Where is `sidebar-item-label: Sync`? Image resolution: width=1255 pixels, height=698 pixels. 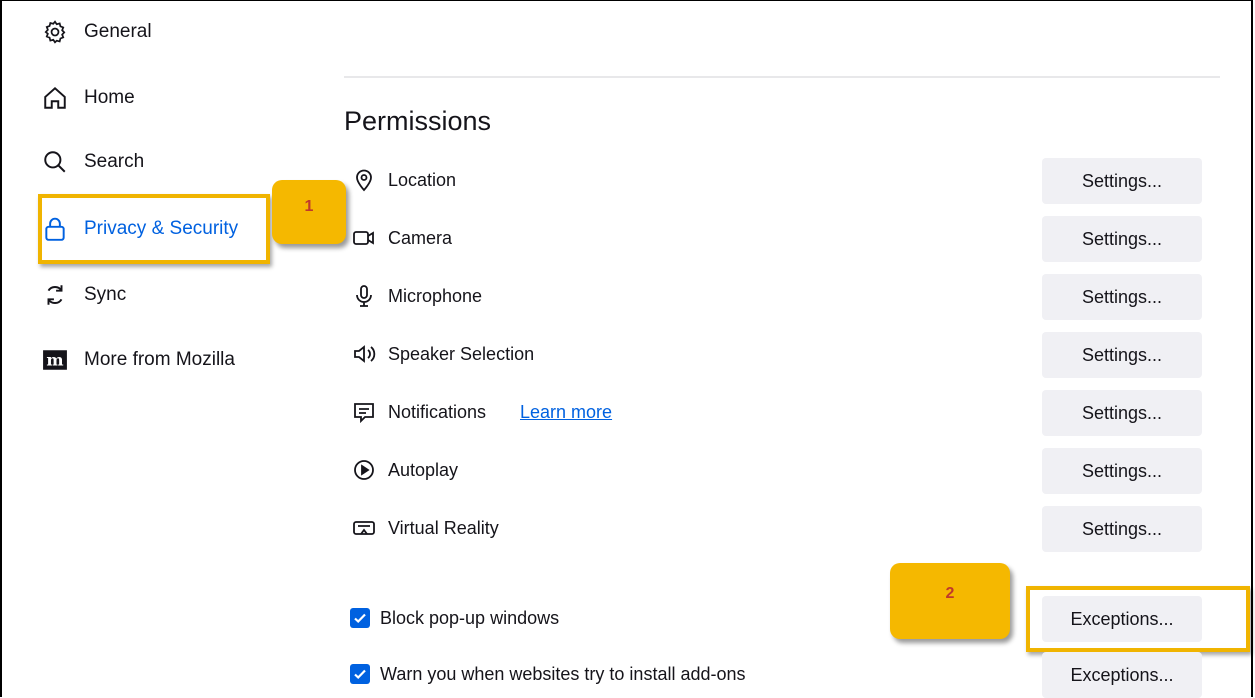
sidebar-item-label: Sync is located at coordinates (105, 294).